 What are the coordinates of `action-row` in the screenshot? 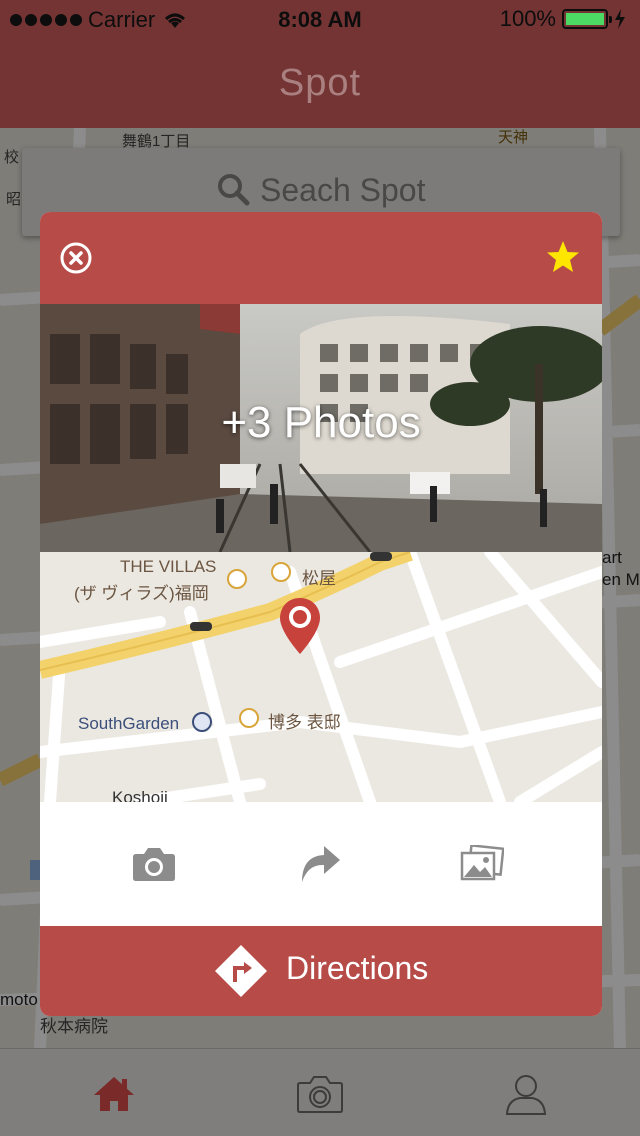 It's located at (321, 864).